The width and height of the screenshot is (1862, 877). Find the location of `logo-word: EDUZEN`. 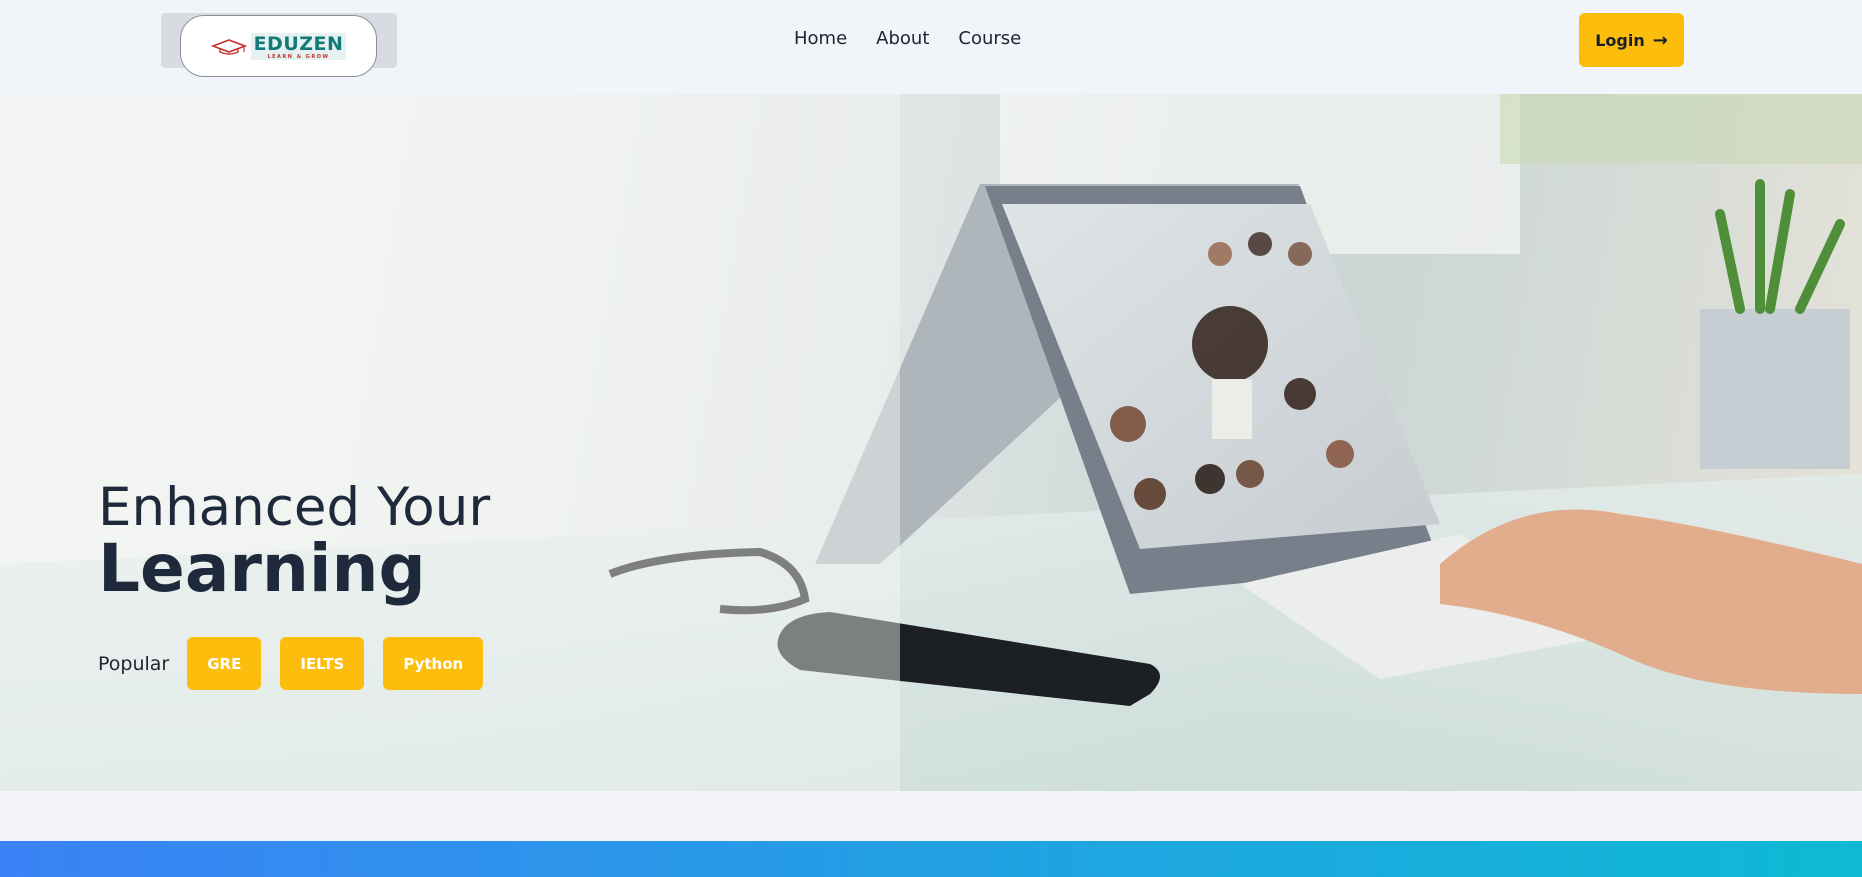

logo-word: EDUZEN is located at coordinates (298, 43).